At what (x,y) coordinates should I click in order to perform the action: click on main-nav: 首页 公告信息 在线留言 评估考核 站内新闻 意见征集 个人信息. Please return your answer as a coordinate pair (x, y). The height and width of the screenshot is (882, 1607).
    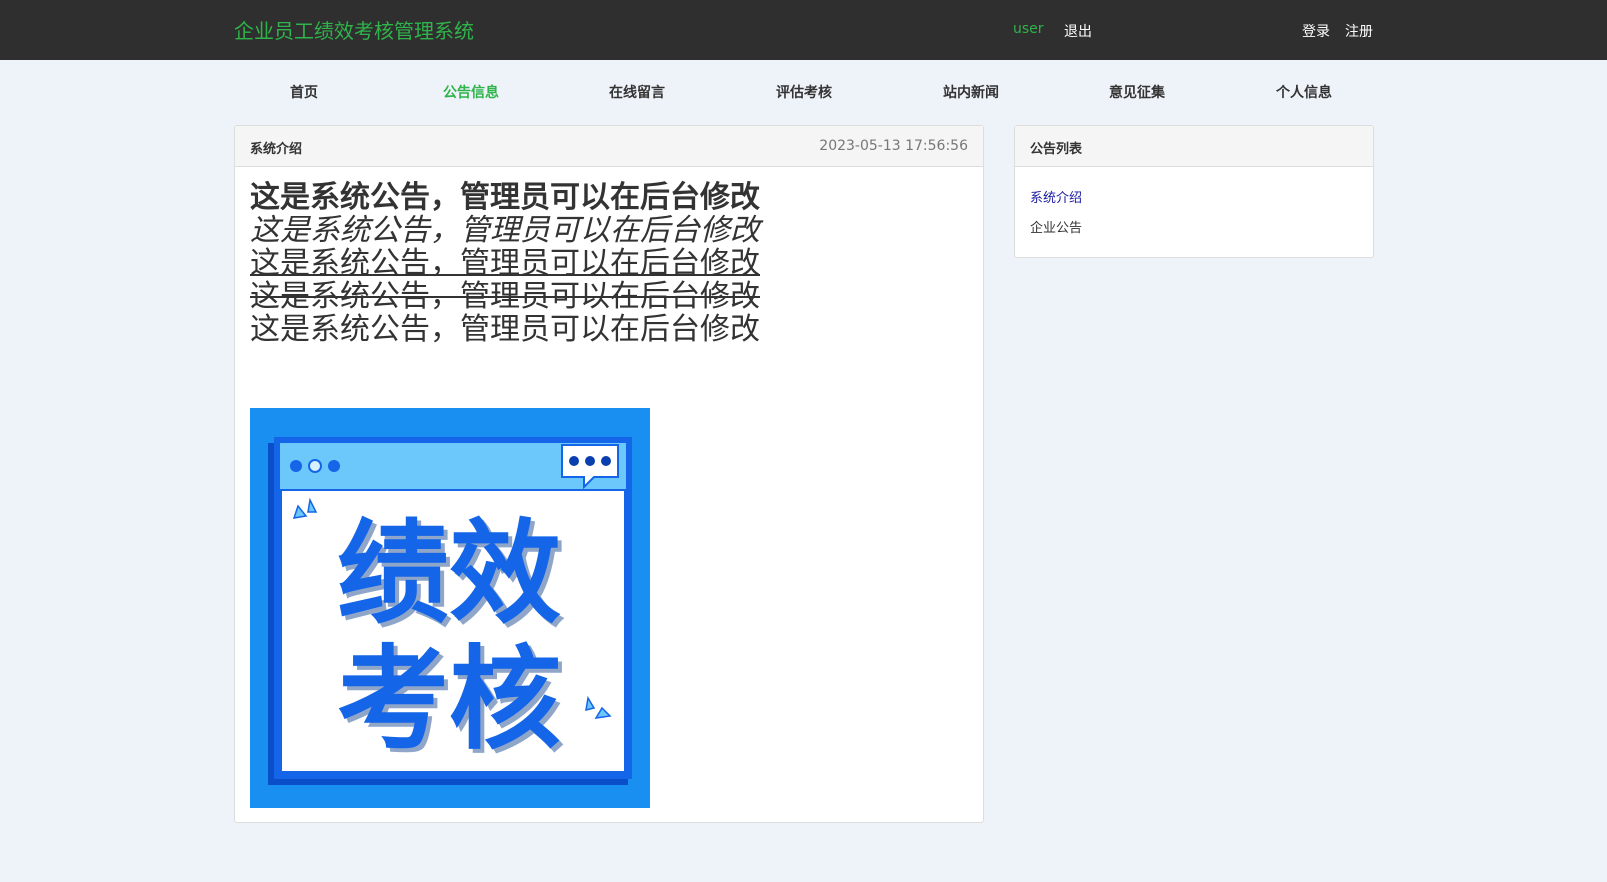
    Looking at the image, I should click on (804, 90).